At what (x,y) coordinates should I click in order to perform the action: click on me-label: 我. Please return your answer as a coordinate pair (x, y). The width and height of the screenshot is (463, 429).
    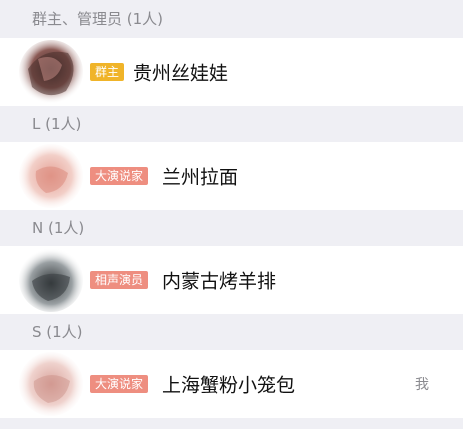
    Looking at the image, I should click on (422, 385).